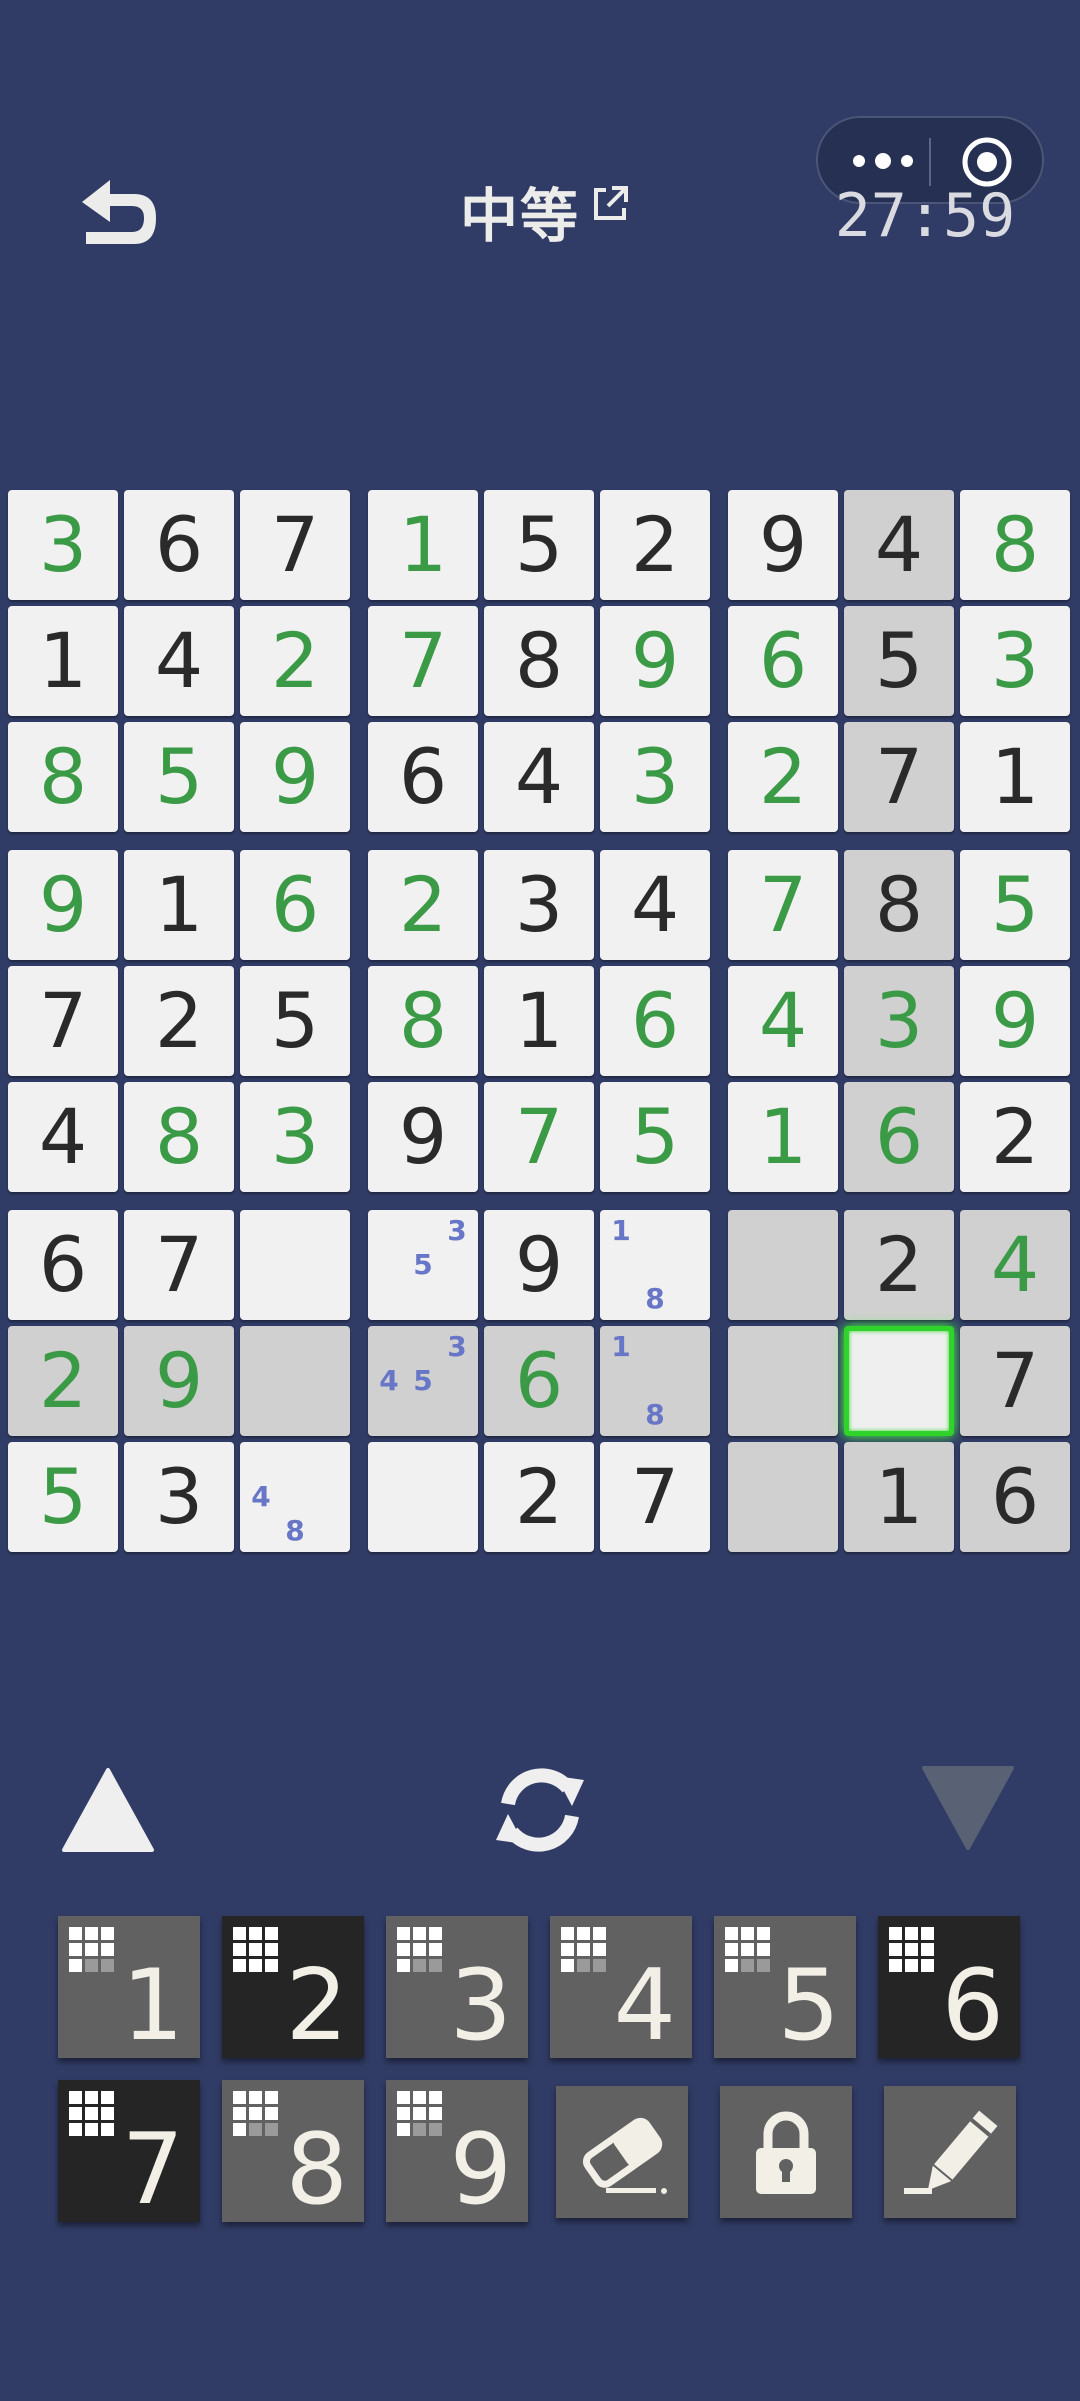 Image resolution: width=1080 pixels, height=2401 pixels. What do you see at coordinates (540, 1810) in the screenshot?
I see `refresh-button` at bounding box center [540, 1810].